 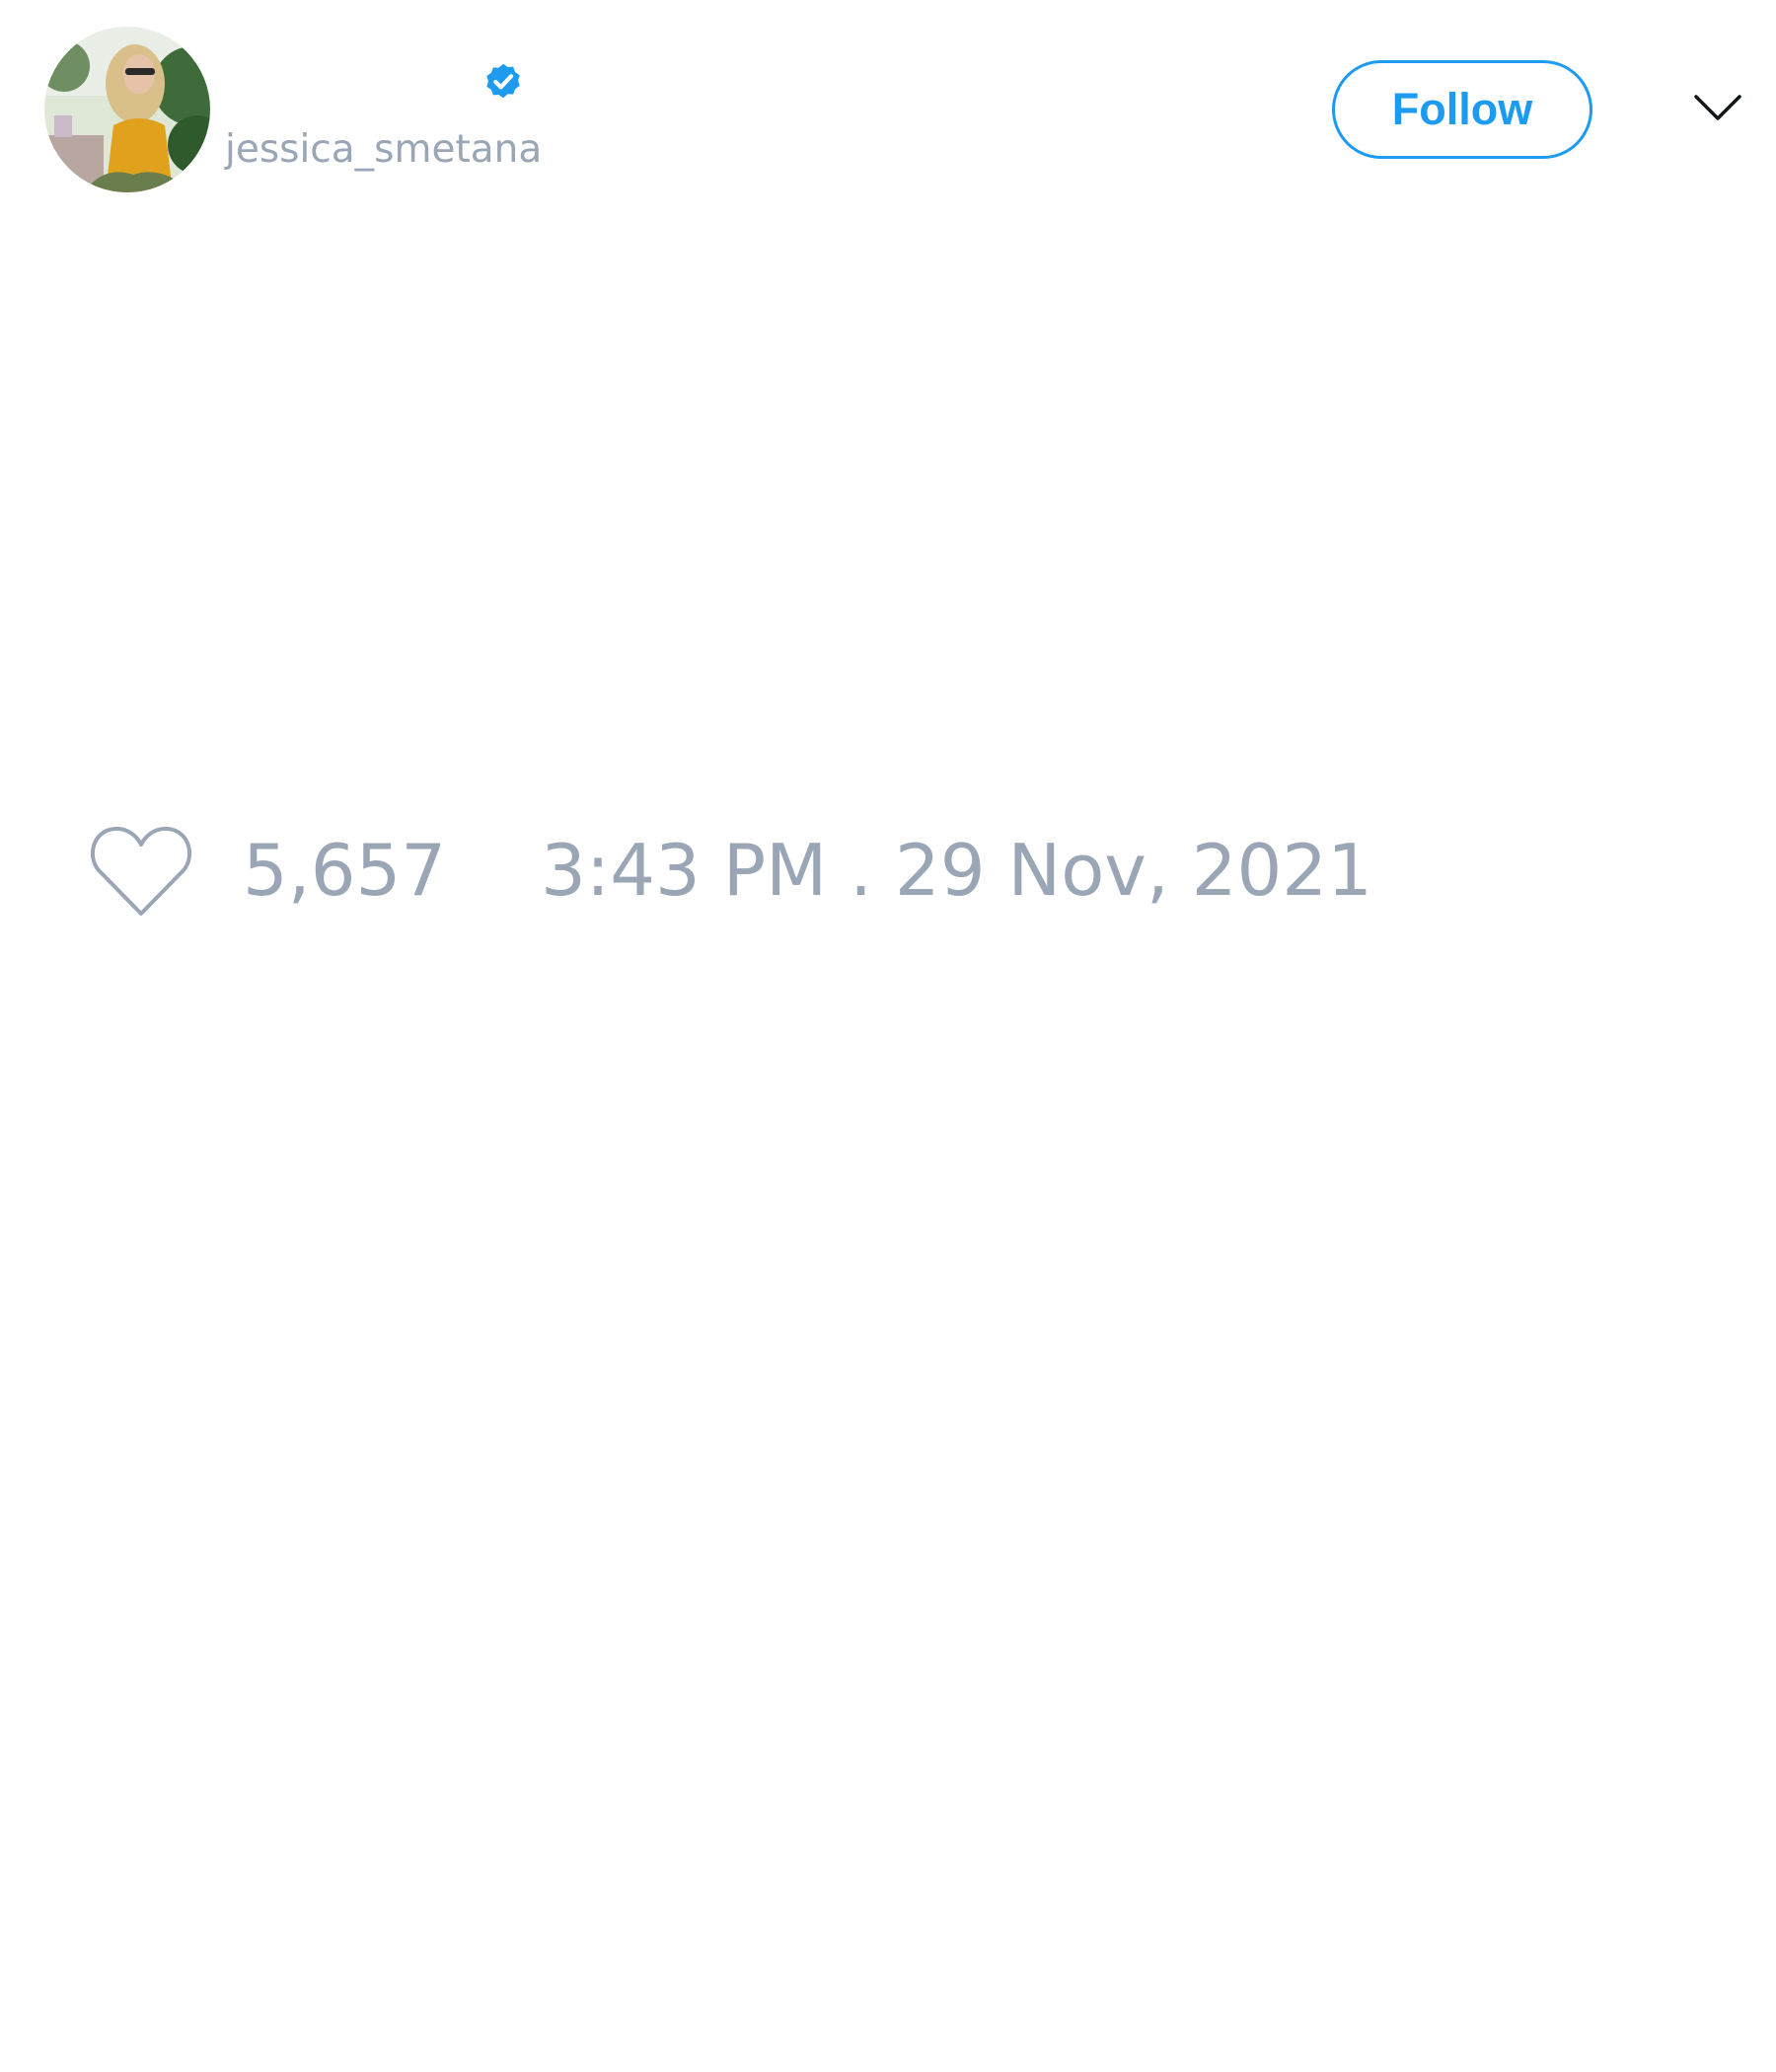 I want to click on avatar-photo-icon, so click(x=127, y=110).